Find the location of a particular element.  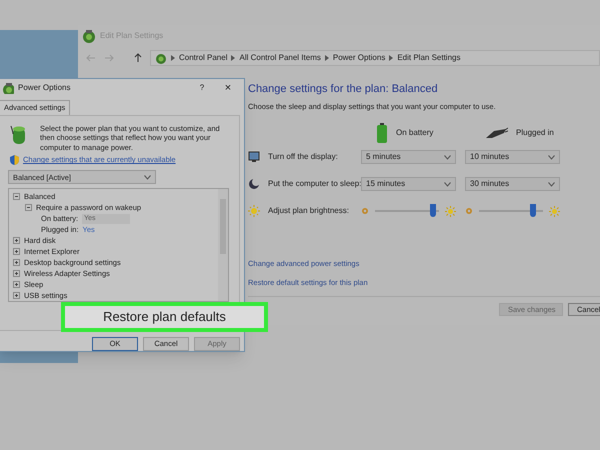

restore-plan-defaults-button: Restore plan defaults is located at coordinates (164, 317).